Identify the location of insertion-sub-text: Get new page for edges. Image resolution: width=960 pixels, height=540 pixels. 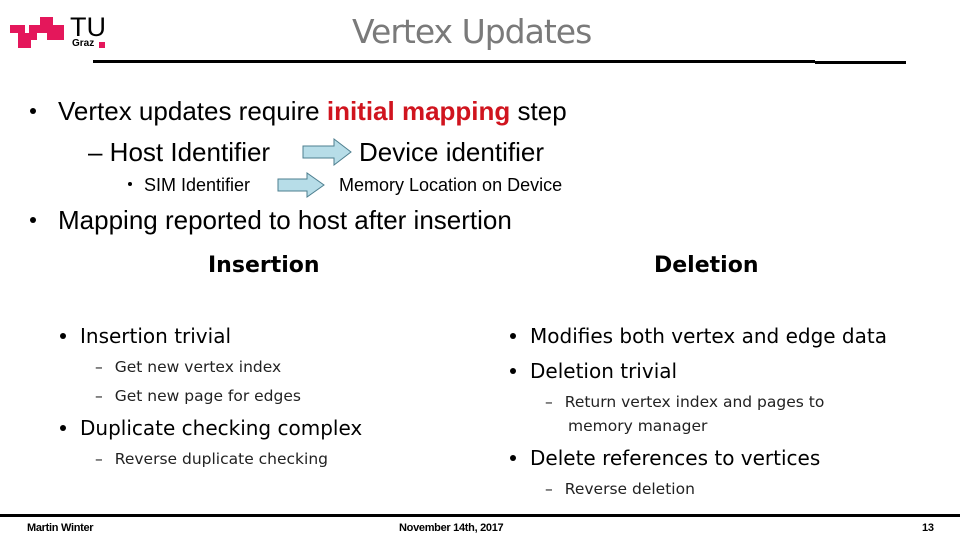
(207, 396).